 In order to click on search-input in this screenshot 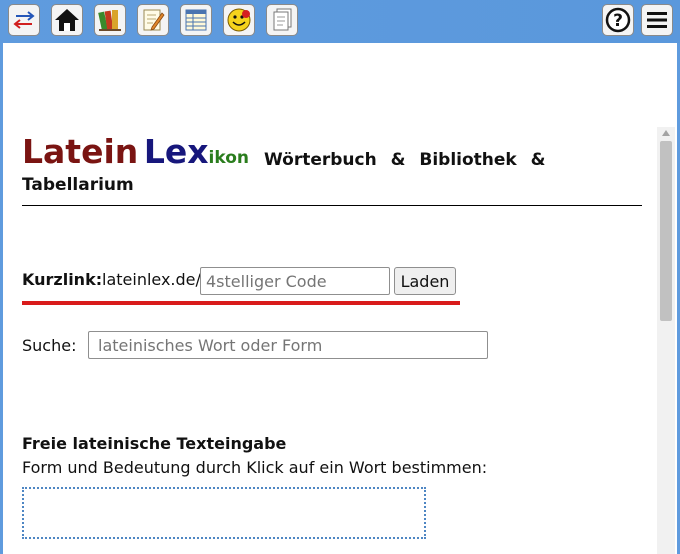, I will do `click(288, 345)`.